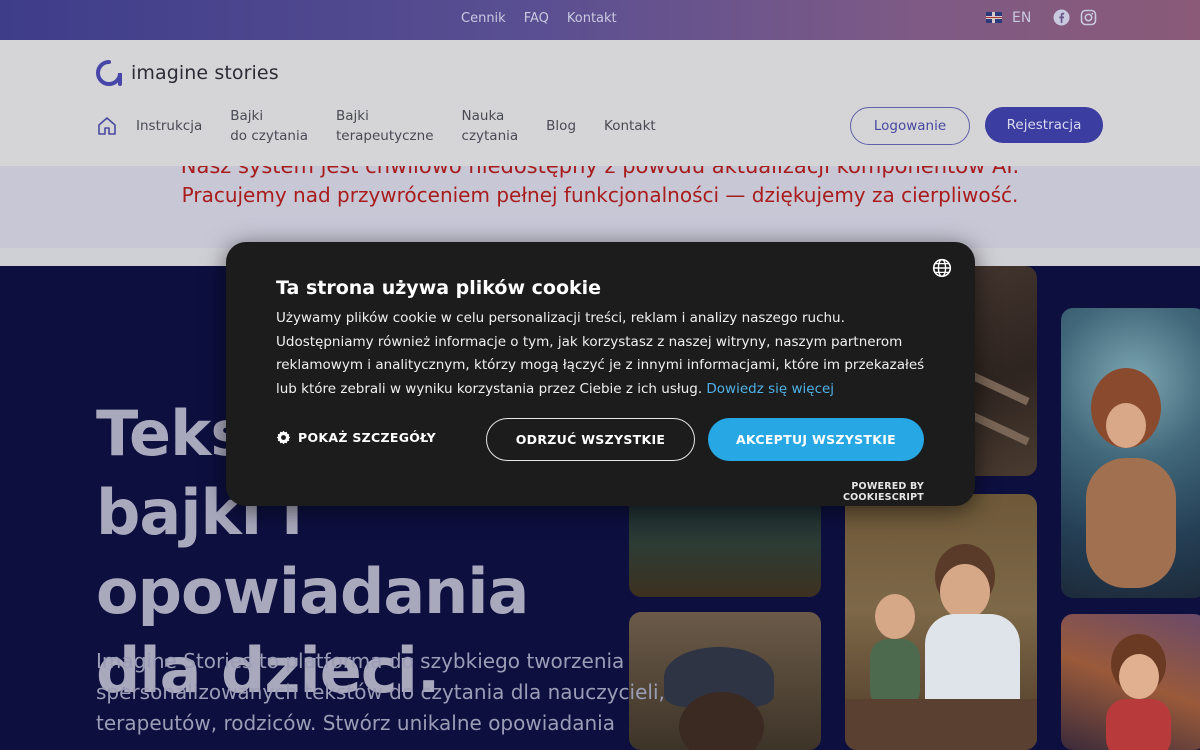  I want to click on nav-label: Nauka, so click(483, 116).